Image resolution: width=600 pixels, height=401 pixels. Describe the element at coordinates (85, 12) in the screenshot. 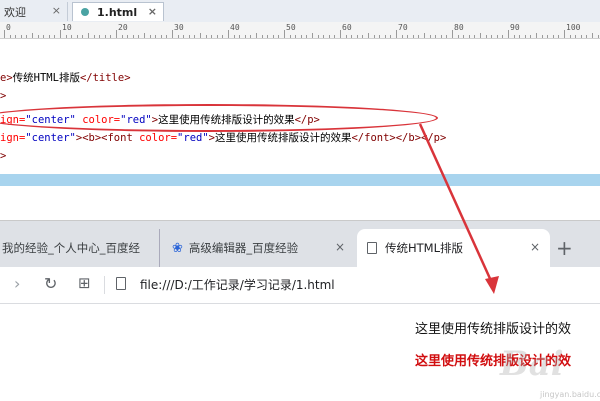

I see `file-status-icon` at that location.